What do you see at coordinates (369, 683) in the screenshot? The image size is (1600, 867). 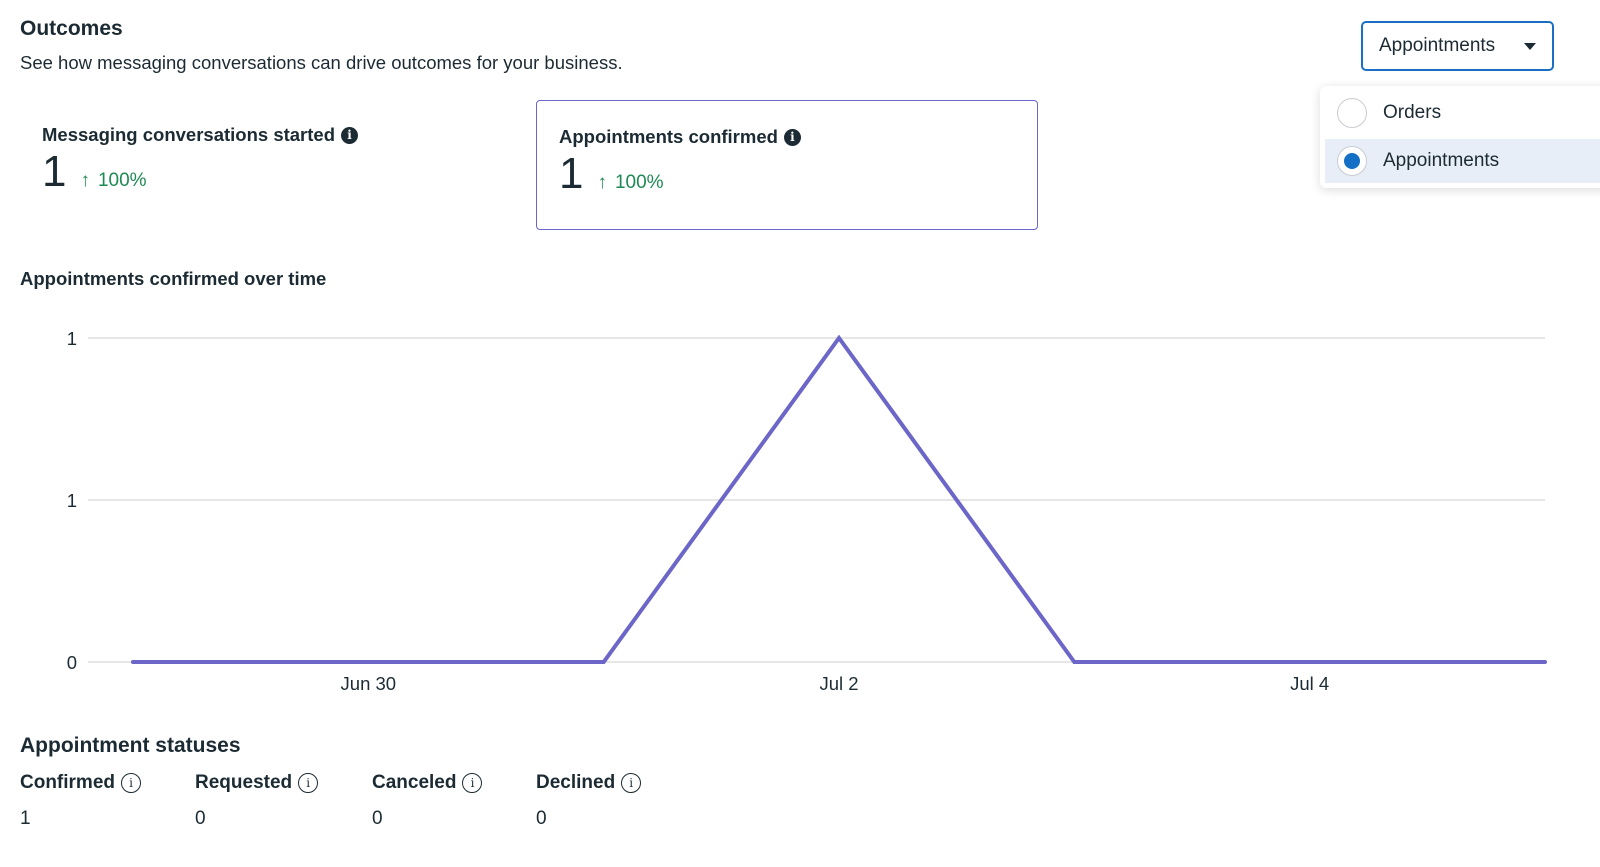 I see `x-tick-label: Jun 30` at bounding box center [369, 683].